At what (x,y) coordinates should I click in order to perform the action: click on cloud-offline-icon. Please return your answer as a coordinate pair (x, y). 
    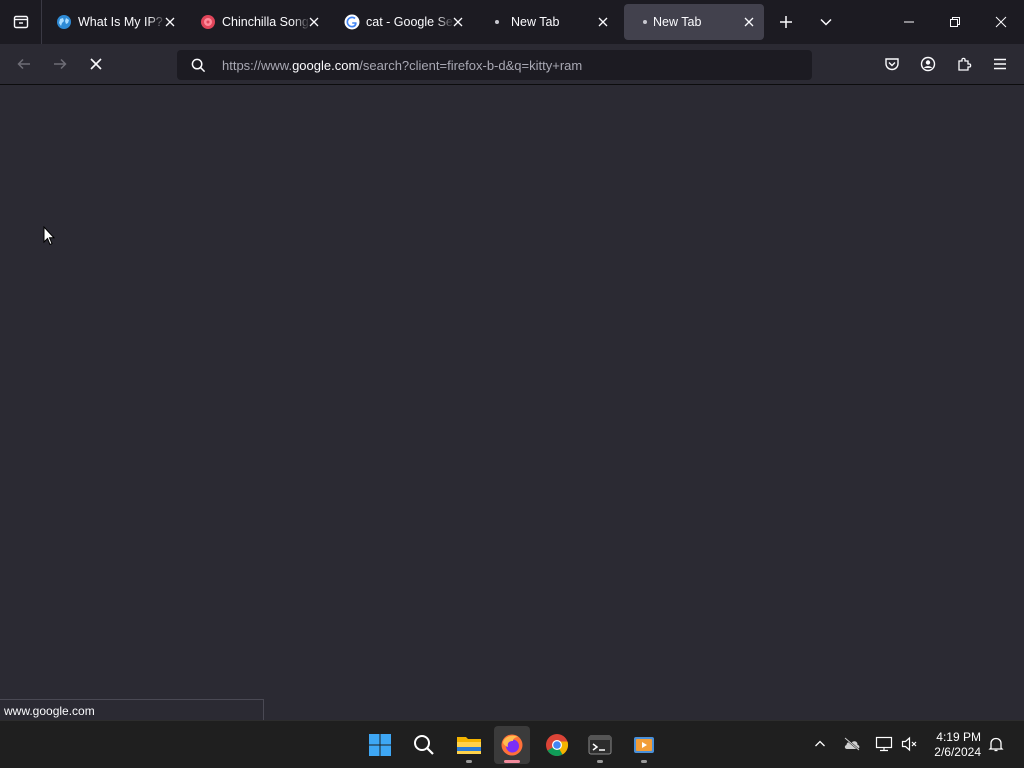
    Looking at the image, I should click on (852, 744).